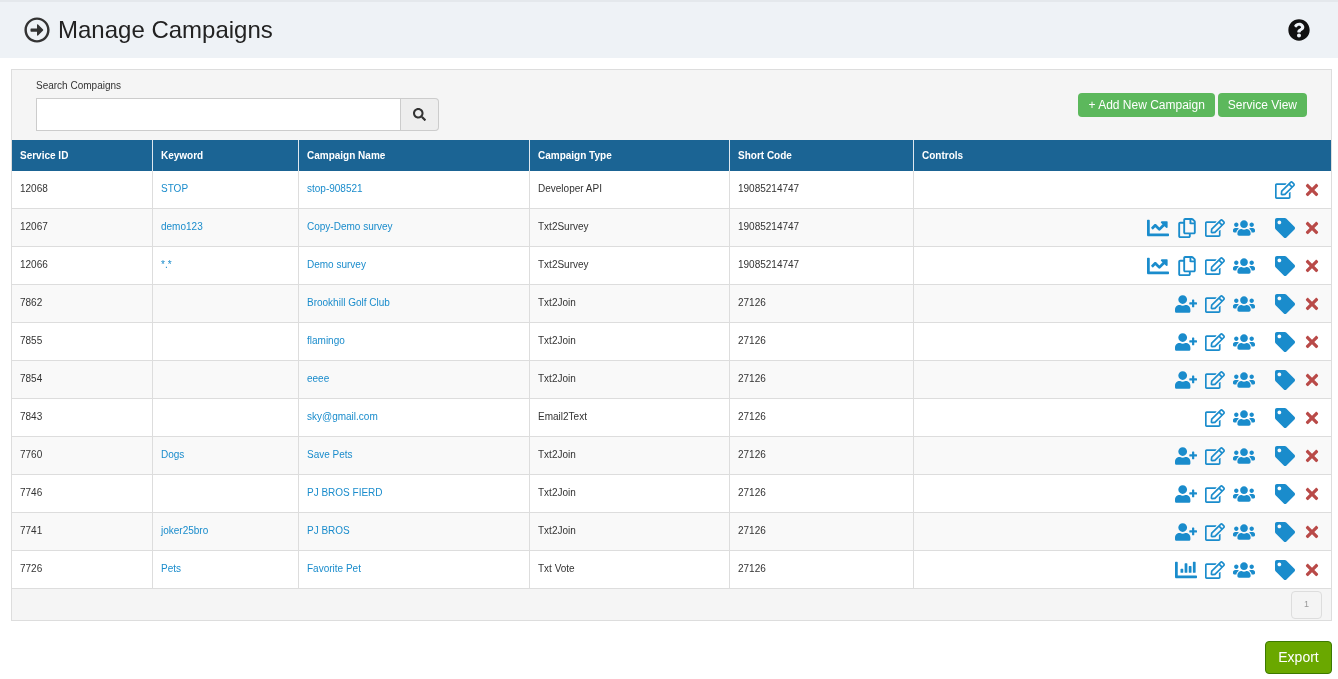 The height and width of the screenshot is (679, 1338). Describe the element at coordinates (943, 156) in the screenshot. I see `column-header: Controls` at that location.